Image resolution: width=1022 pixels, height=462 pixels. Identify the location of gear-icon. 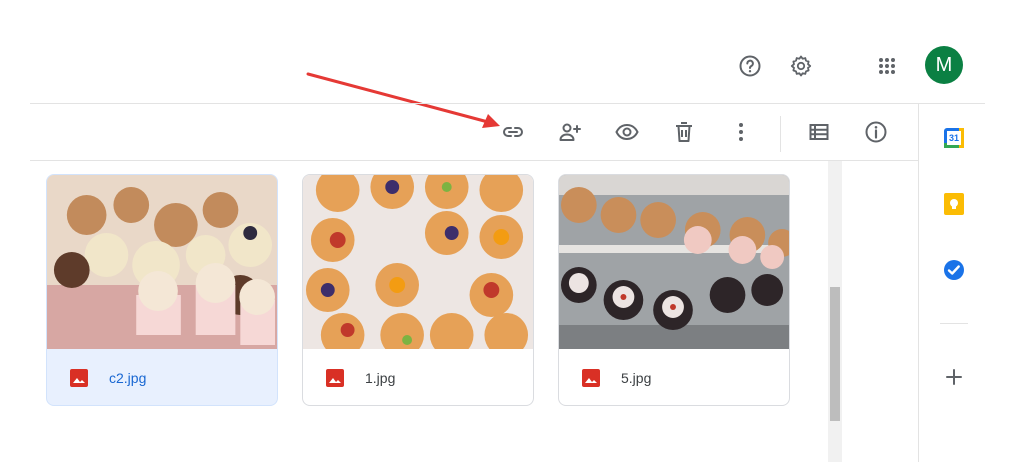
(801, 66).